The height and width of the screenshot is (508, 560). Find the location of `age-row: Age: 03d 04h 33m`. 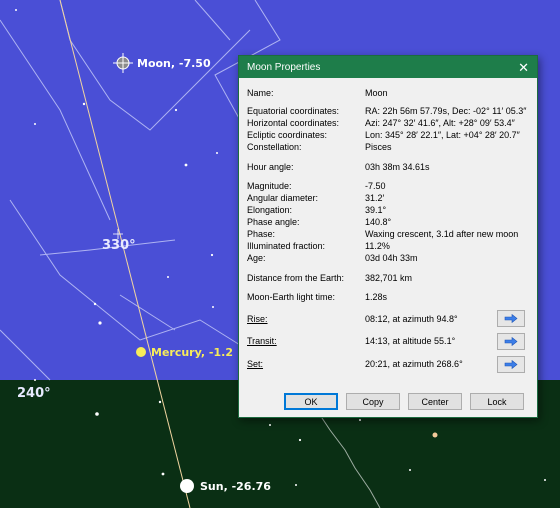

age-row: Age: 03d 04h 33m is located at coordinates (390, 259).